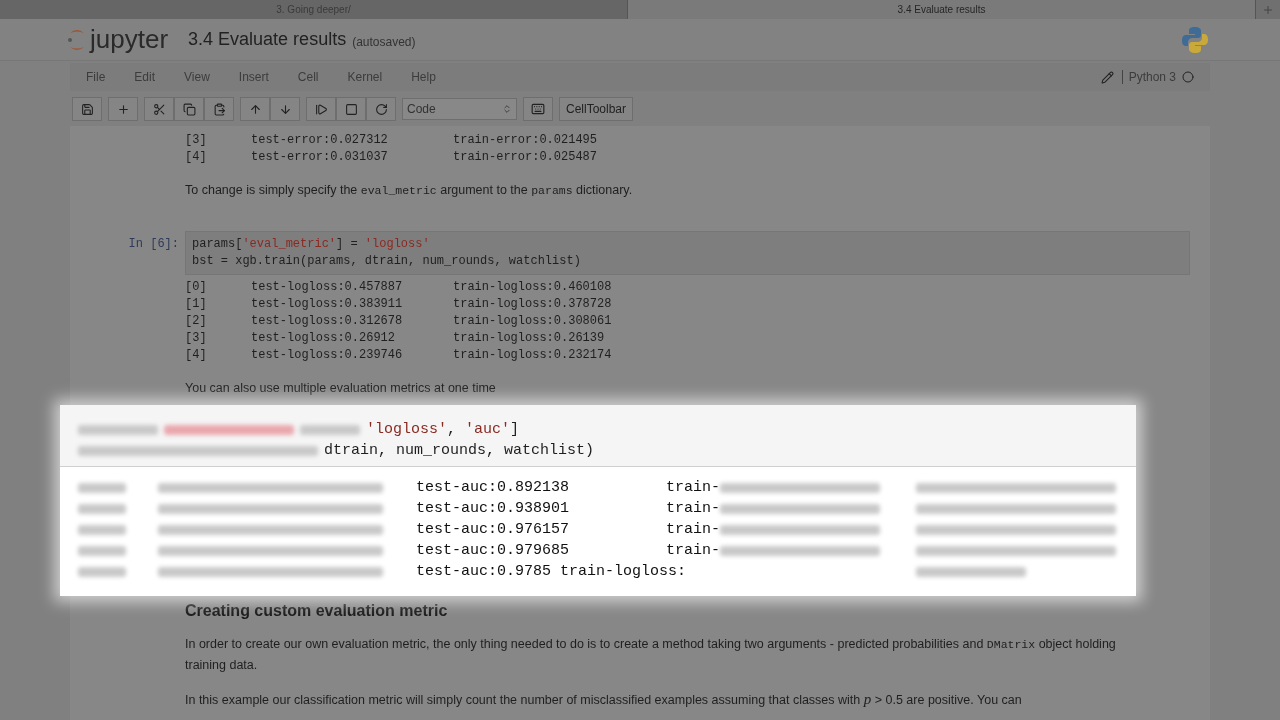  What do you see at coordinates (327, 304) in the screenshot?
I see `output-text: test-logloss:0.383911` at bounding box center [327, 304].